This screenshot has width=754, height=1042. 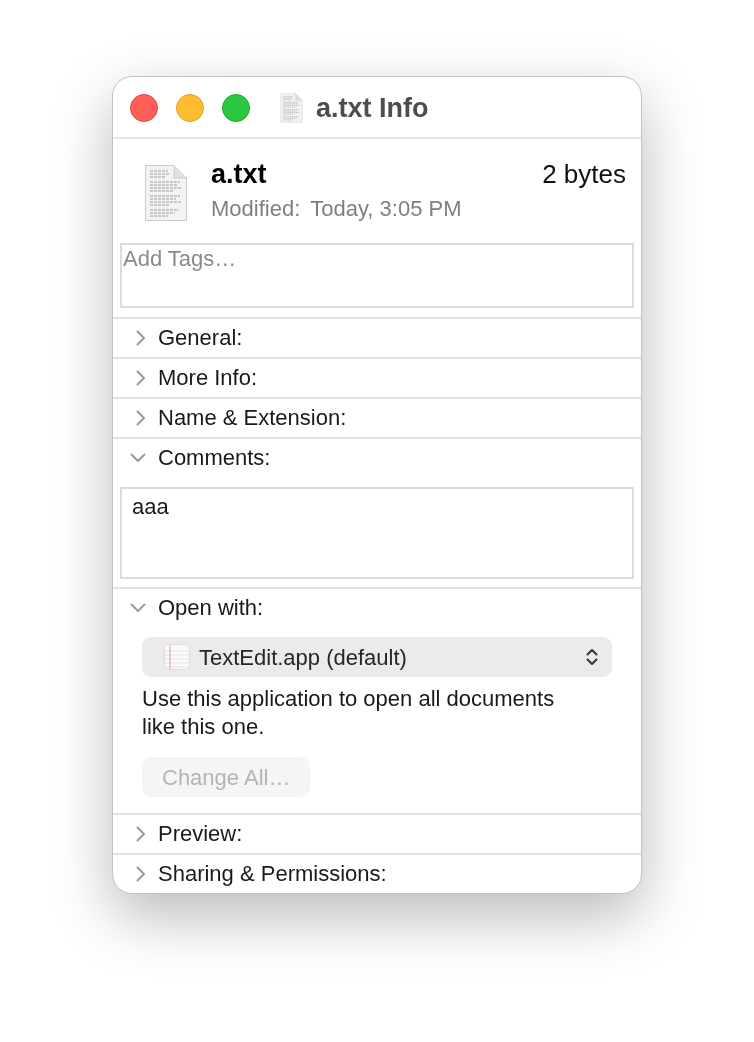 What do you see at coordinates (256, 209) in the screenshot?
I see `modified-label: Modified:` at bounding box center [256, 209].